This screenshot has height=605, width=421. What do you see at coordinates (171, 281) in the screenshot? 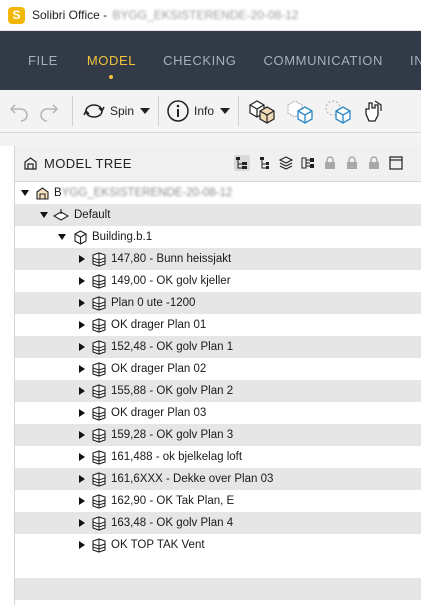
I see `storey-label: 149,00 - OK golv kjeller` at bounding box center [171, 281].